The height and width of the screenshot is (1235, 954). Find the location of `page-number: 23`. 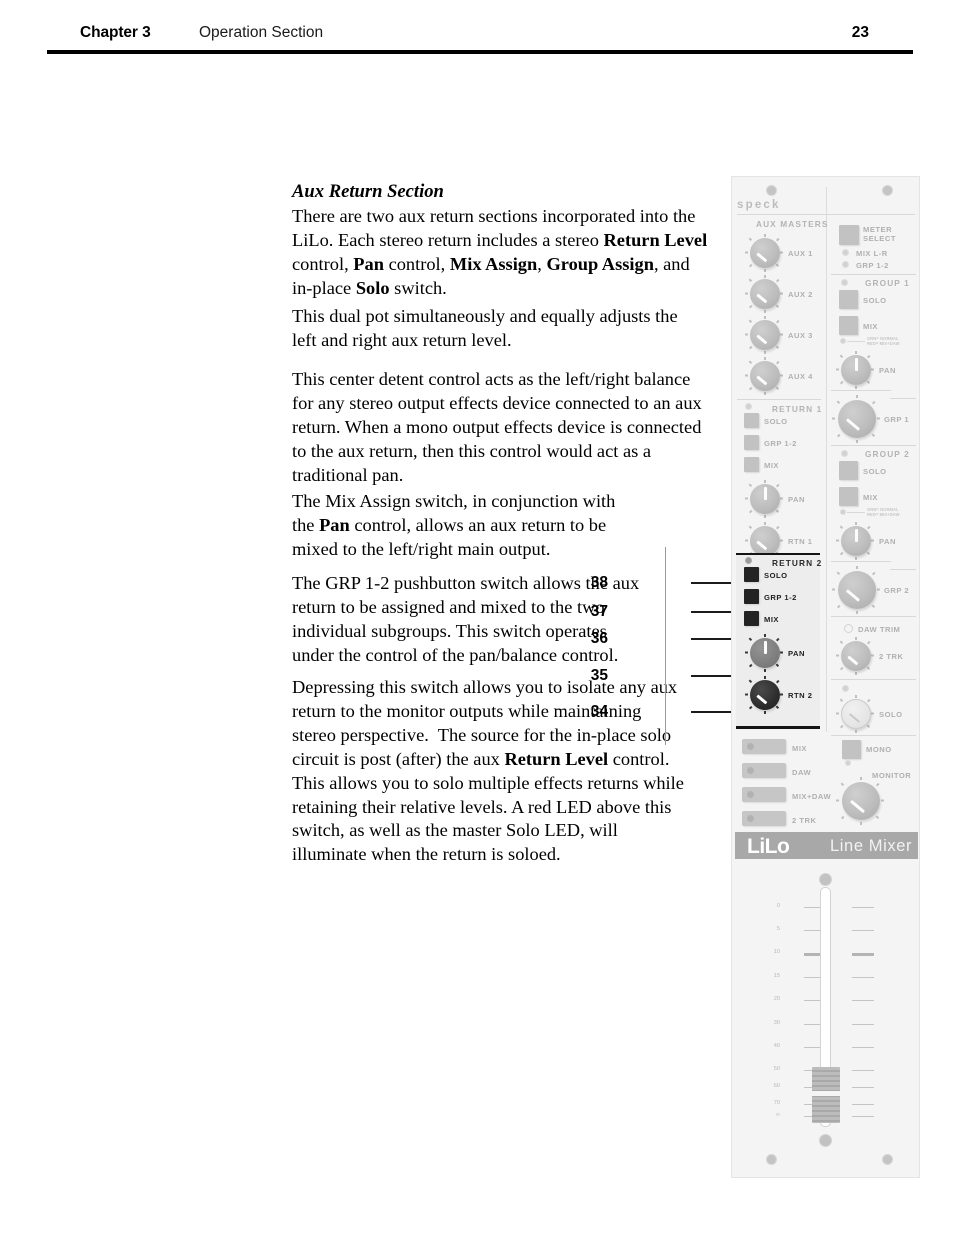

page-number: 23 is located at coordinates (860, 32).